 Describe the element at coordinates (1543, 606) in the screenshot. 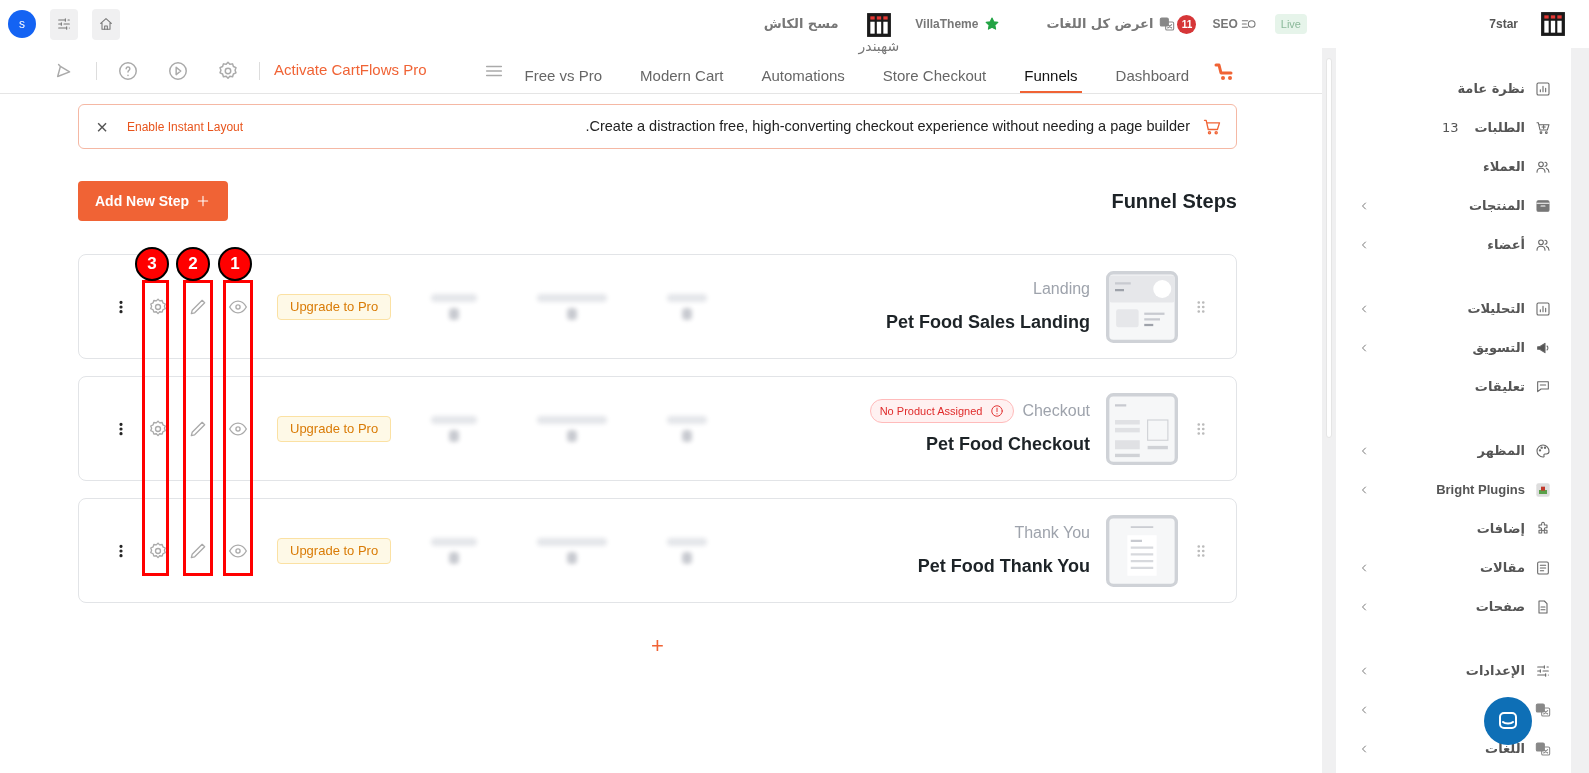

I see `page-icon` at that location.